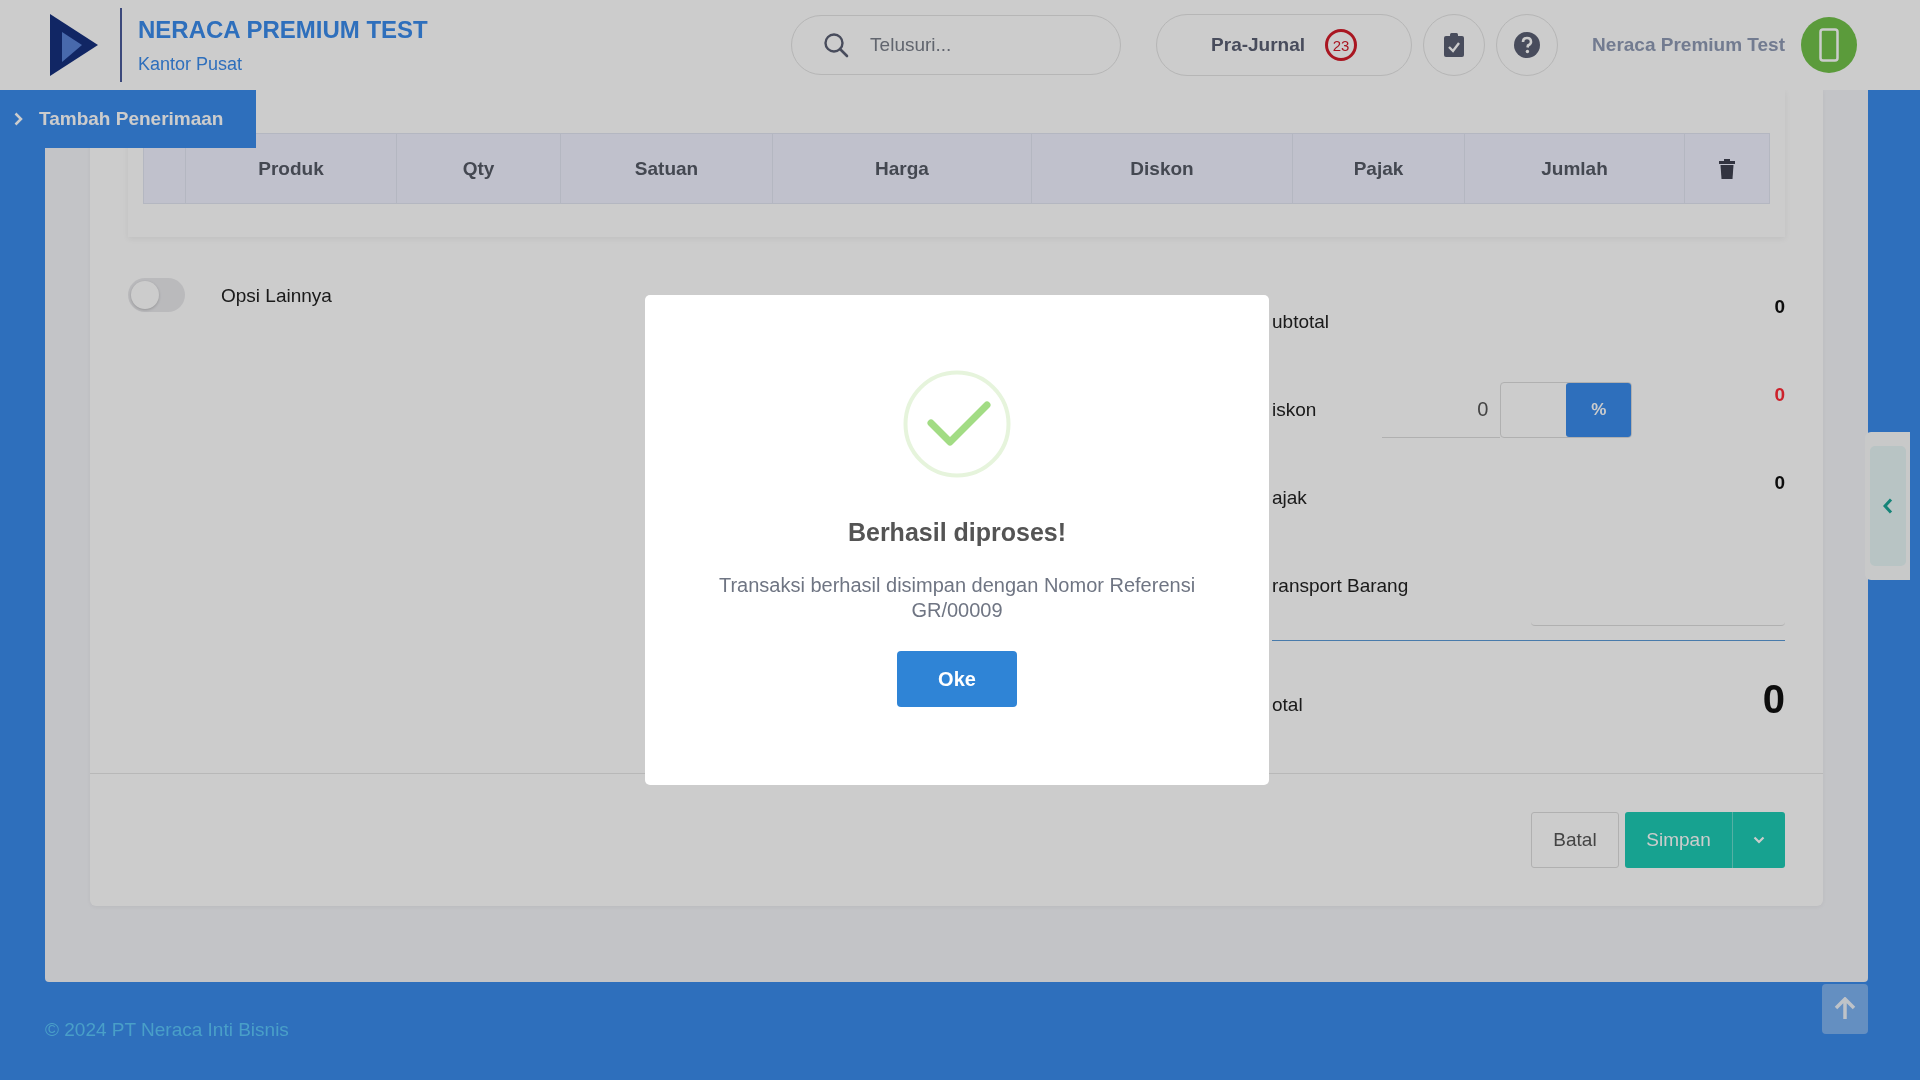  What do you see at coordinates (1599, 410) in the screenshot?
I see `percent-button: %` at bounding box center [1599, 410].